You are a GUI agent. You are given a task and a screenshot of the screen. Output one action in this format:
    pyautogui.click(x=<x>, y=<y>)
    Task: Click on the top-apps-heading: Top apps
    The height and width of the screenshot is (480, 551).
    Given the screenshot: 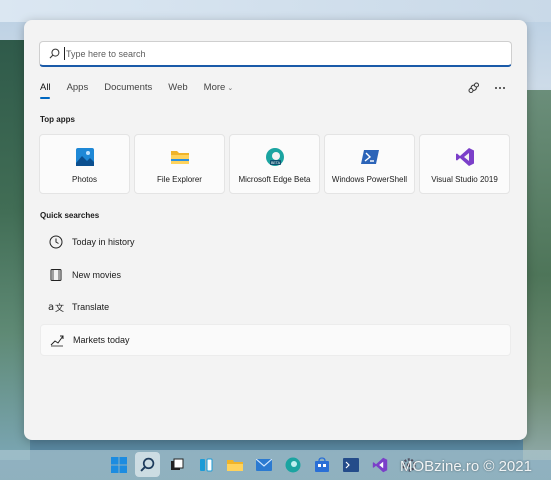 What is the action you would take?
    pyautogui.click(x=57, y=119)
    